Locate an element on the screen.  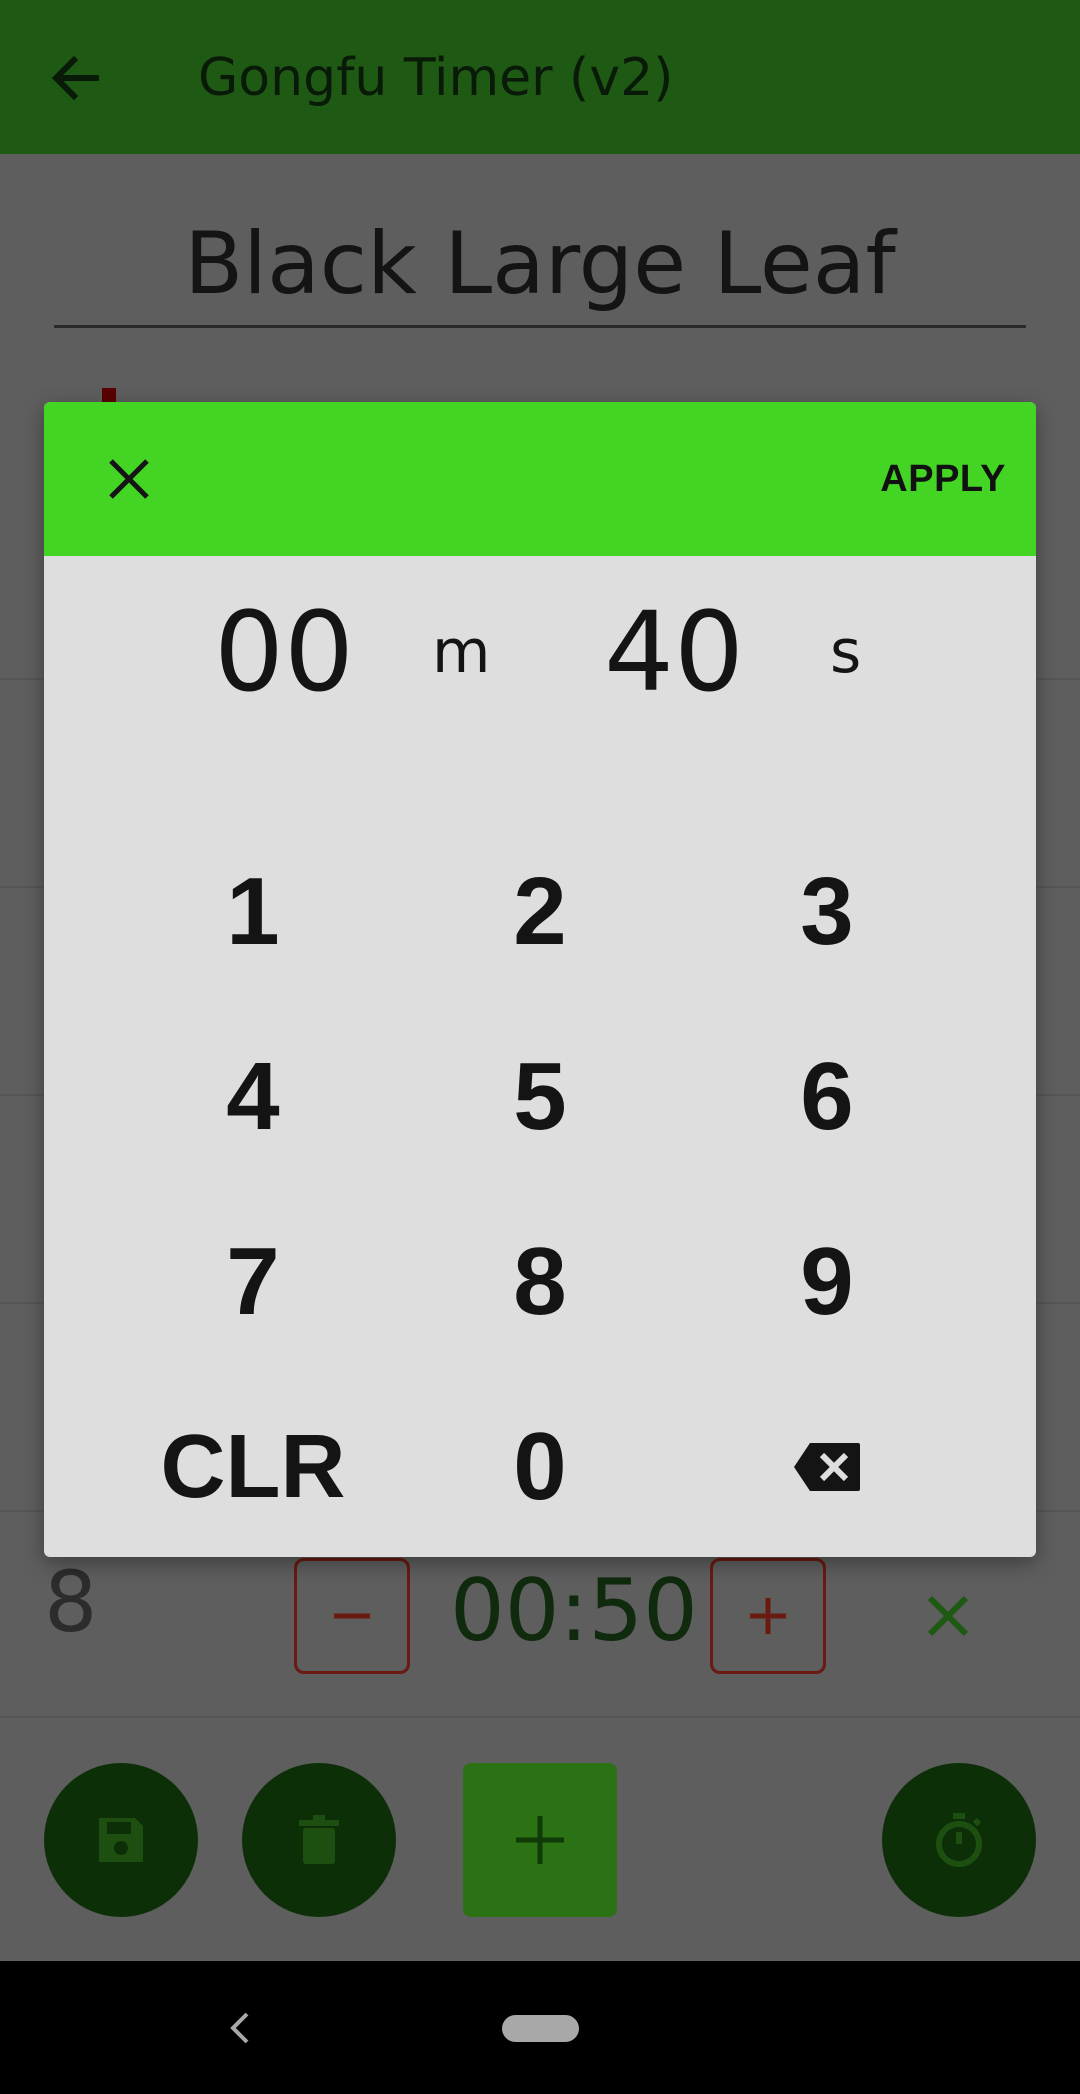
app-bar: Gongfu Timer (v2) is located at coordinates (540, 77).